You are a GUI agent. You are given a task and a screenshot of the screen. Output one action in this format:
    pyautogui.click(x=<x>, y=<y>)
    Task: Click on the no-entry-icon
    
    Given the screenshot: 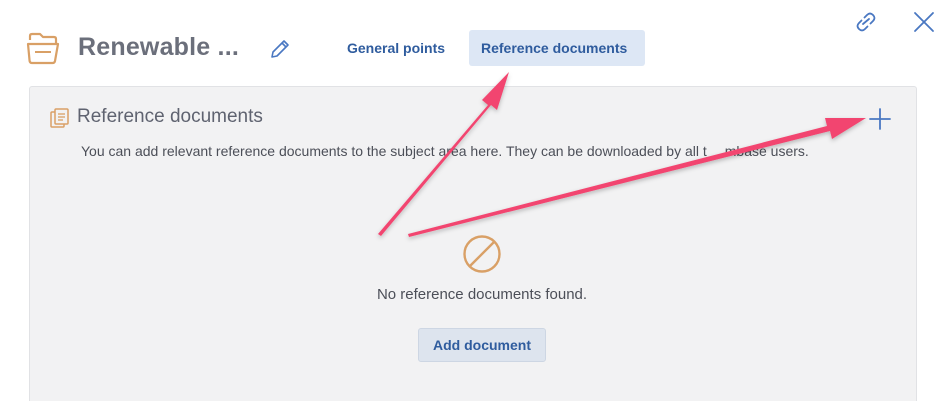 What is the action you would take?
    pyautogui.click(x=482, y=254)
    